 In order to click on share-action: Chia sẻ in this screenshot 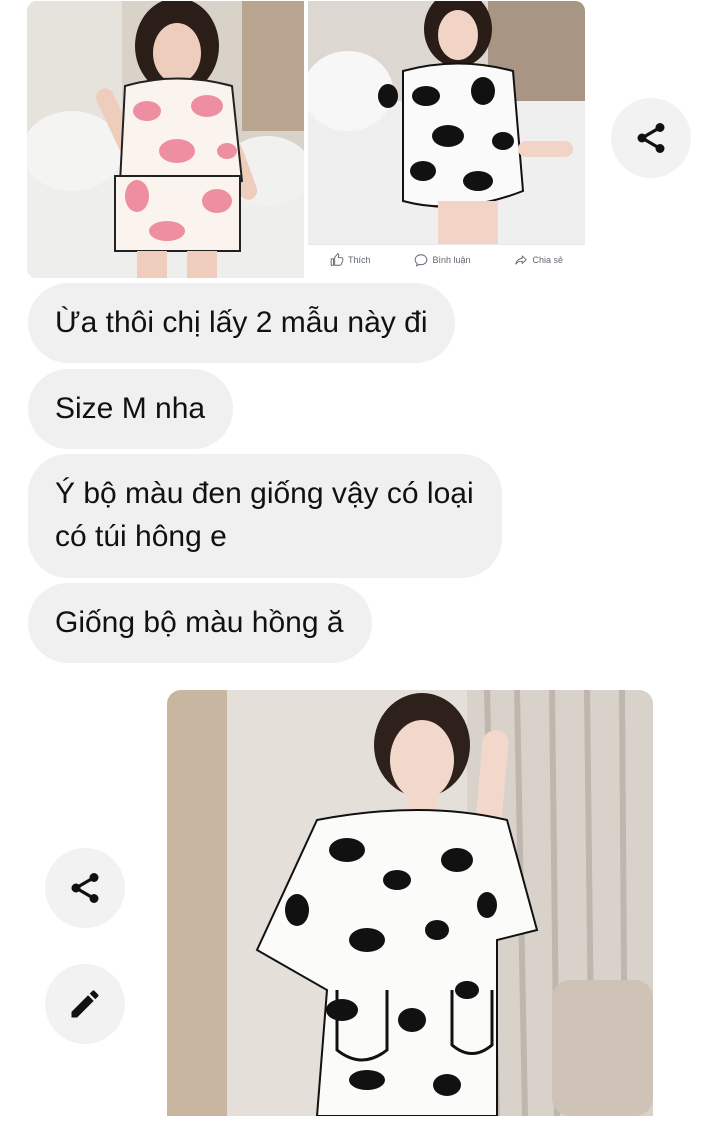, I will do `click(538, 260)`.